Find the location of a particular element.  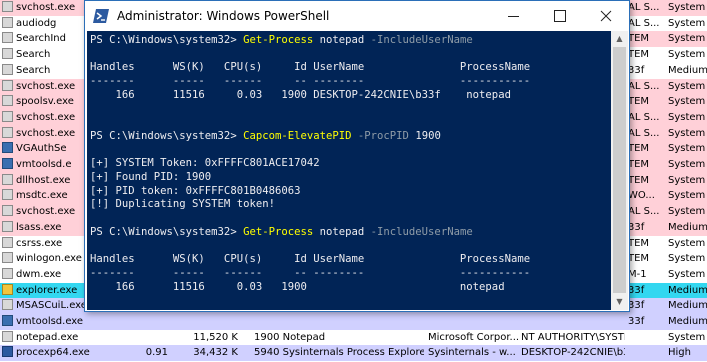

process-name: MSASCuiL.exe is located at coordinates (51, 306).